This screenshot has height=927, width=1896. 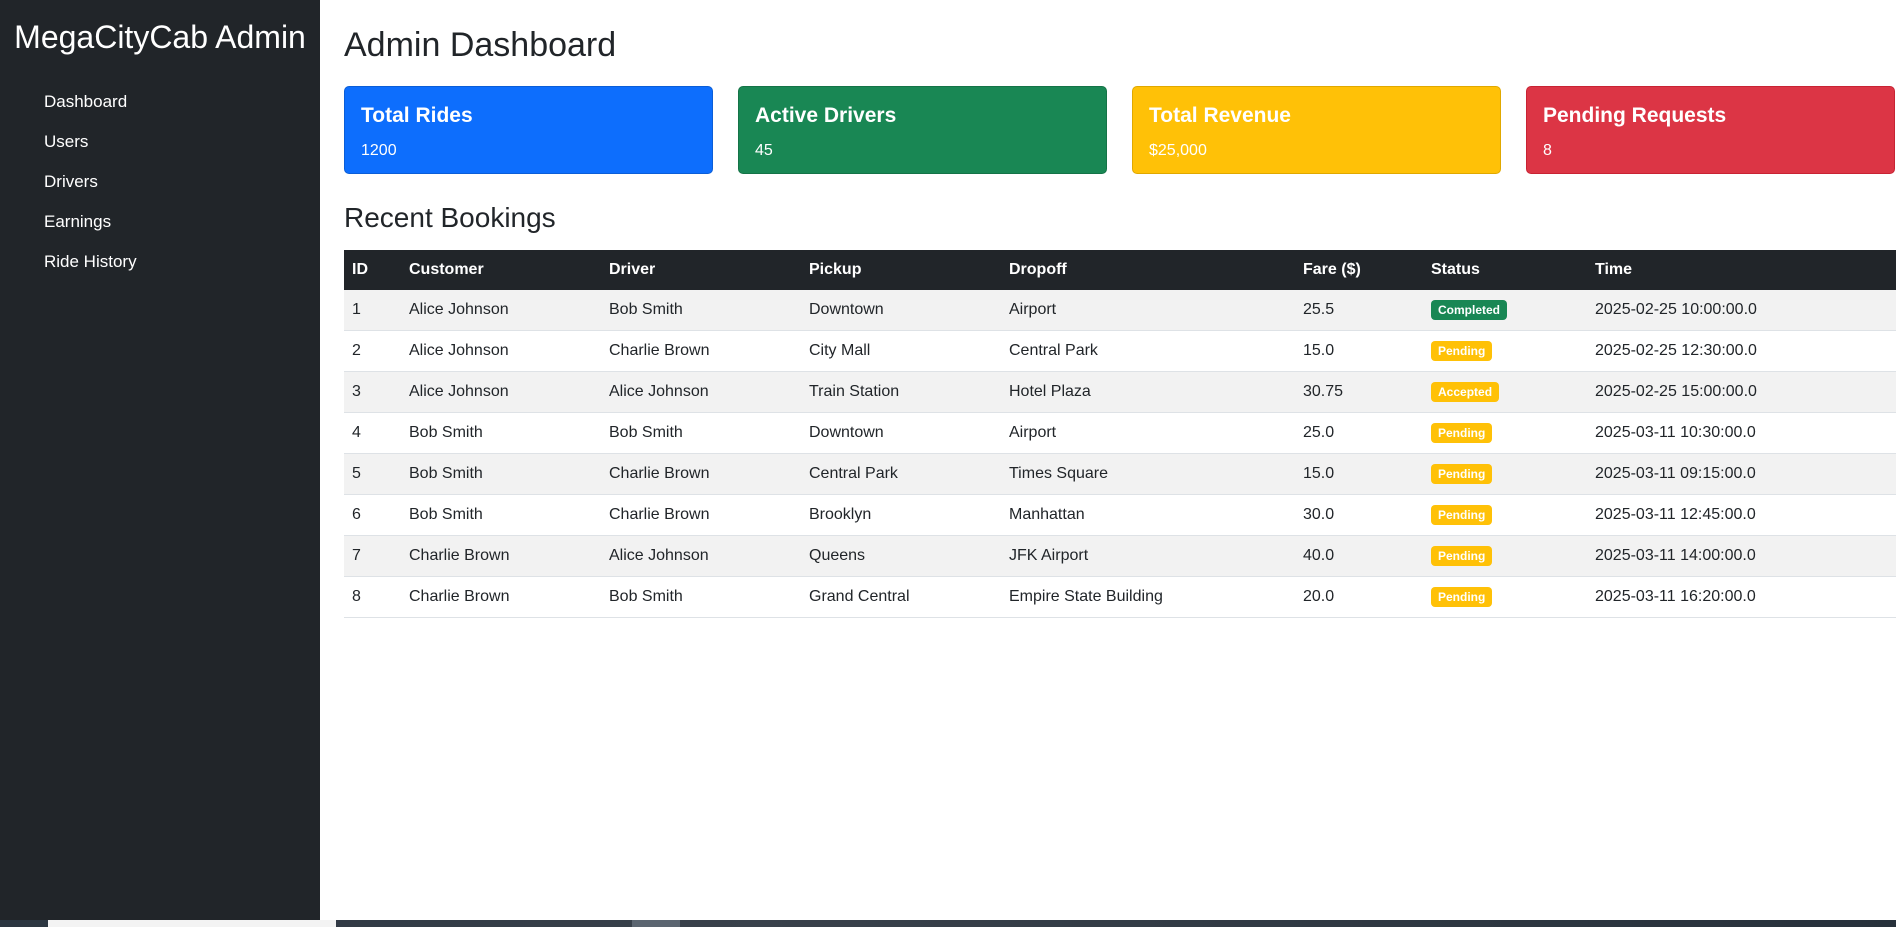 What do you see at coordinates (1220, 115) in the screenshot?
I see `card-title: Total Revenue` at bounding box center [1220, 115].